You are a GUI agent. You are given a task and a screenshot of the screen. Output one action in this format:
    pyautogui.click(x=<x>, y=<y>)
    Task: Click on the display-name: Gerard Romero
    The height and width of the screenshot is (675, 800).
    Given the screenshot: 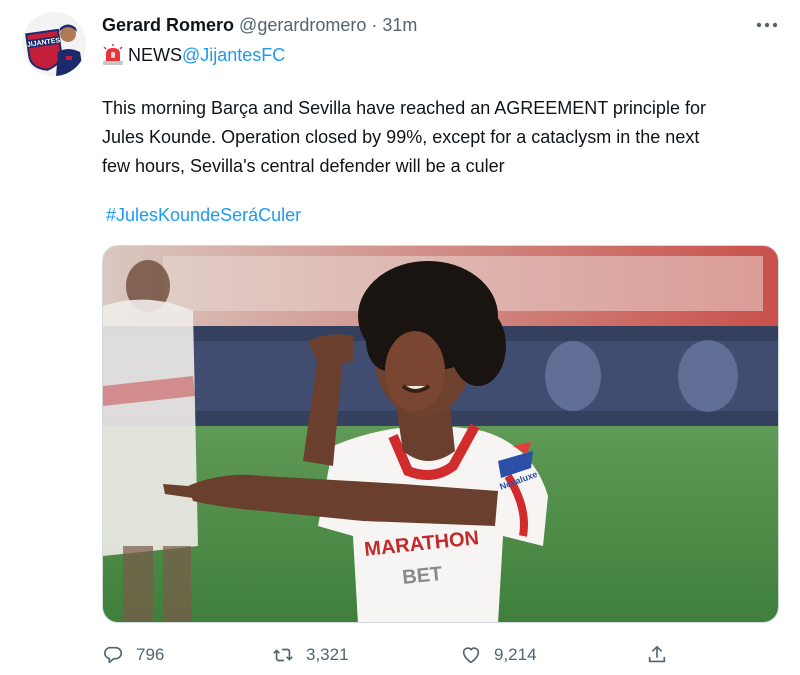 What is the action you would take?
    pyautogui.click(x=168, y=25)
    